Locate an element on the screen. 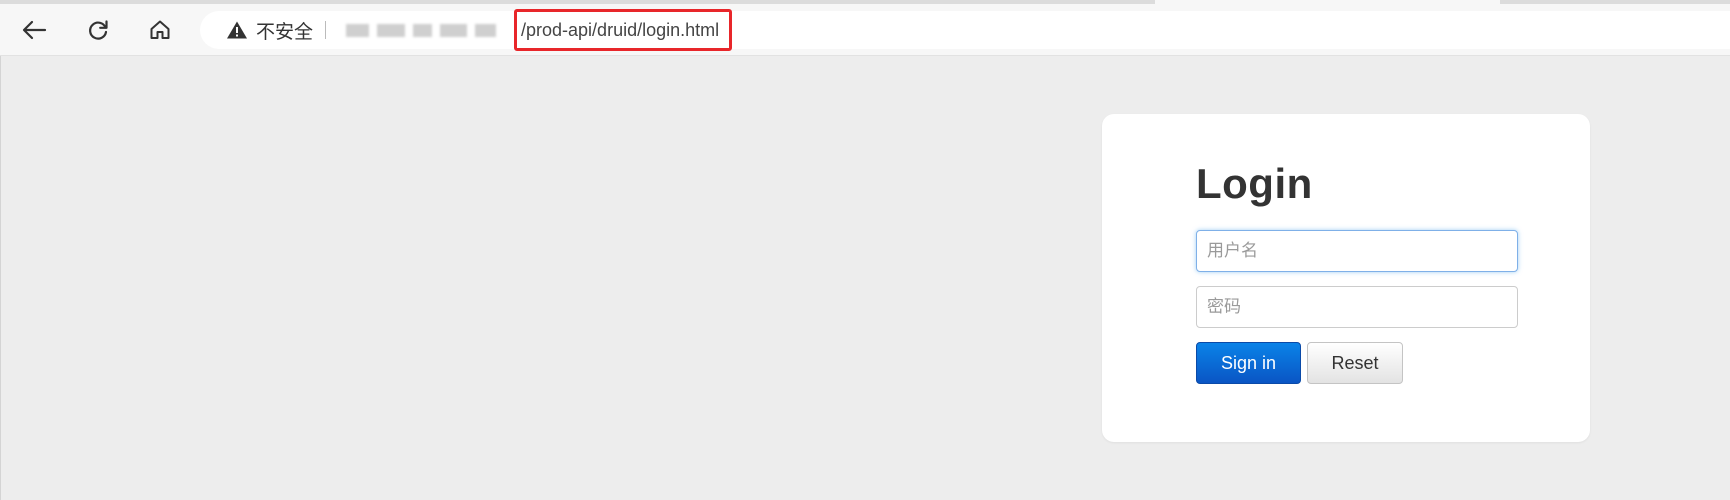 The height and width of the screenshot is (500, 1730). reload-button is located at coordinates (98, 30).